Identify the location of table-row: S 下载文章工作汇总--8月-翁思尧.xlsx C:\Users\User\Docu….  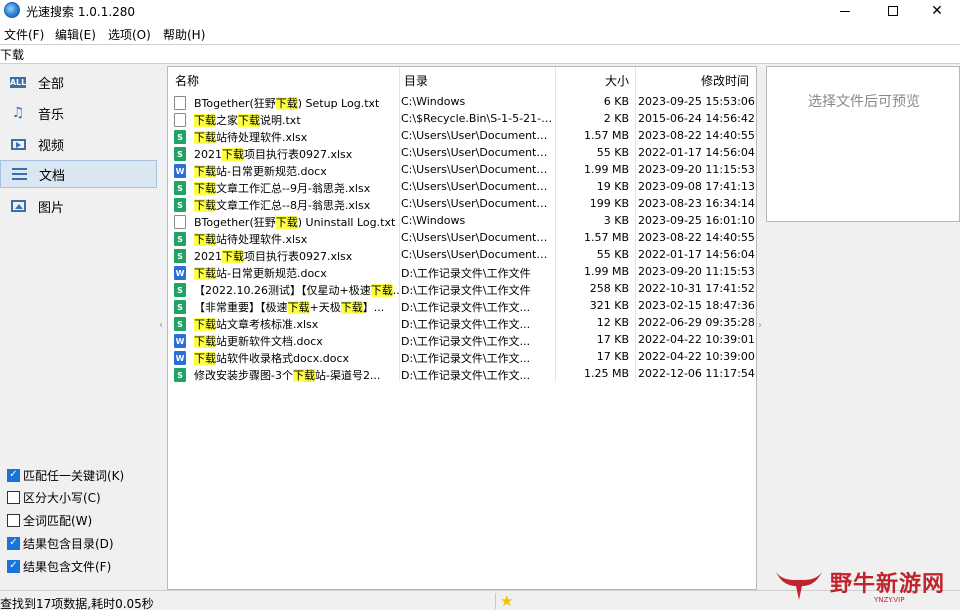
(462, 204).